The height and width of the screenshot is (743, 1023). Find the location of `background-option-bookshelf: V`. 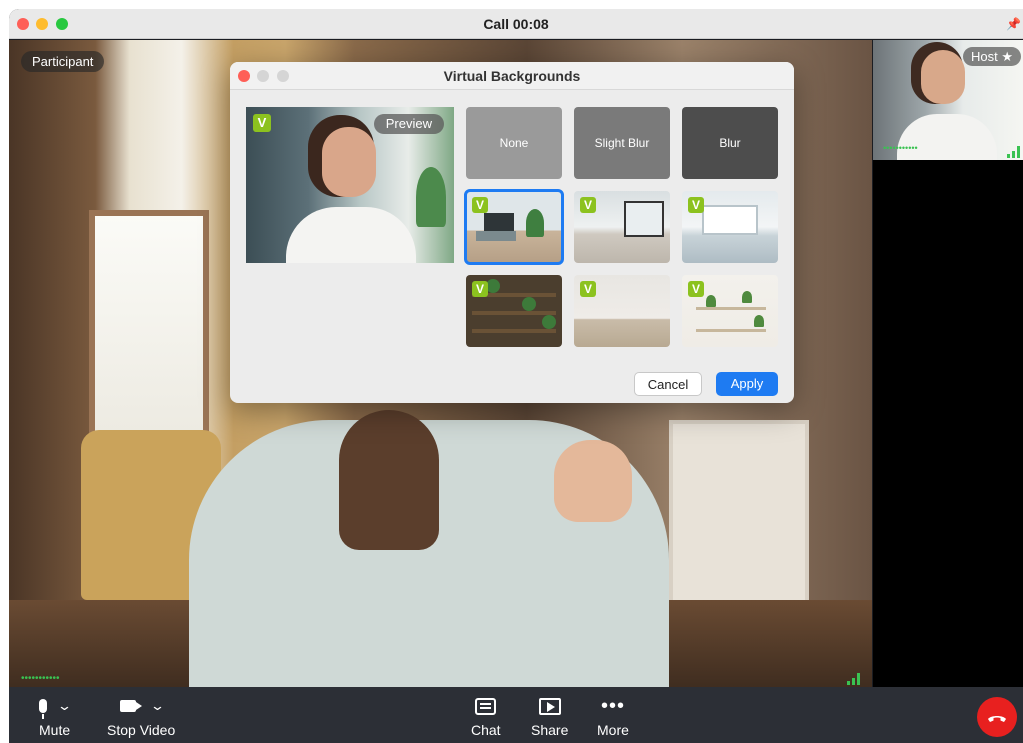

background-option-bookshelf: V is located at coordinates (514, 311).